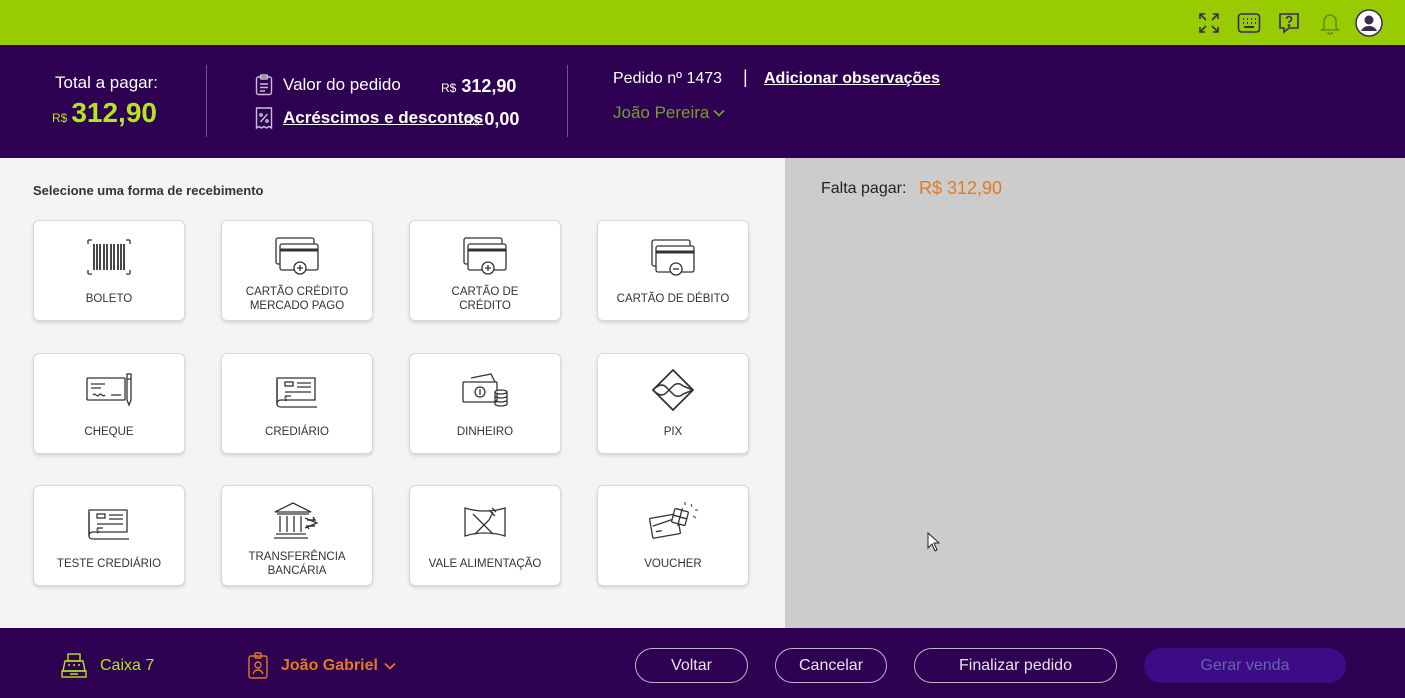 The height and width of the screenshot is (698, 1405). Describe the element at coordinates (329, 665) in the screenshot. I see `operator-name: João Gabriel` at that location.